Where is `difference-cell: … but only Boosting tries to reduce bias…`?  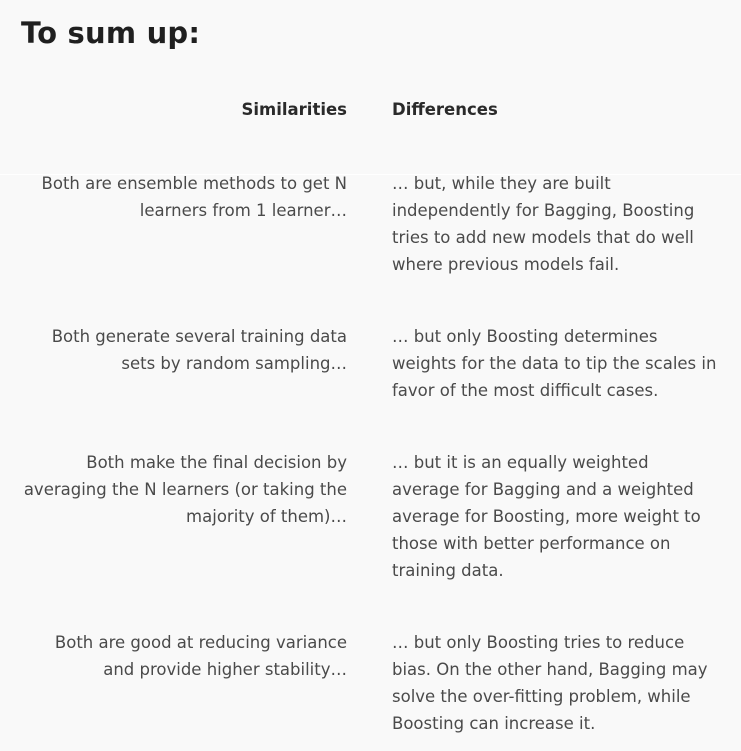
difference-cell: … but only Boosting tries to reduce bias… is located at coordinates (550, 683).